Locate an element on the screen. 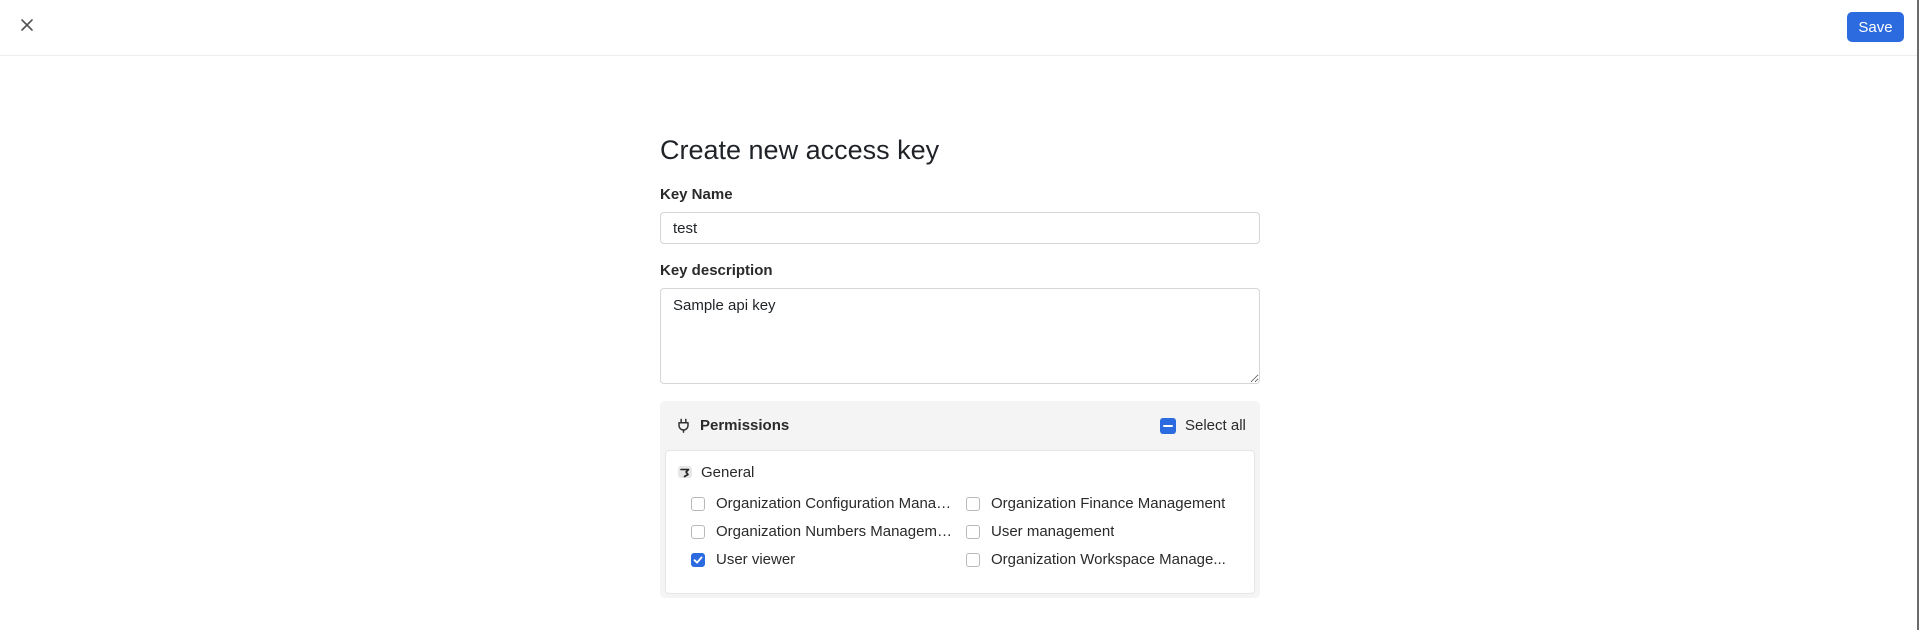  select-all-label: Select all is located at coordinates (1215, 425).